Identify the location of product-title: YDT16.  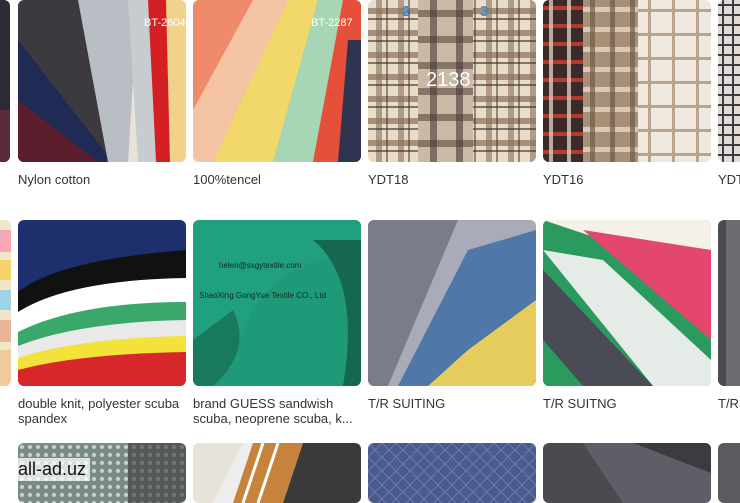
(627, 179).